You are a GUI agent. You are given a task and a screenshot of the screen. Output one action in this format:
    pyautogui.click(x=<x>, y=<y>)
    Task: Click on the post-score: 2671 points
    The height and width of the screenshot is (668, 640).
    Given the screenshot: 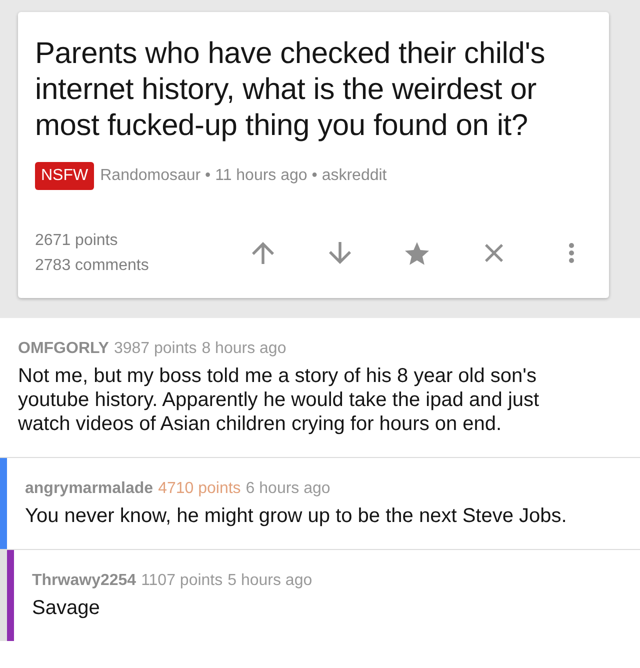 What is the action you would take?
    pyautogui.click(x=76, y=241)
    